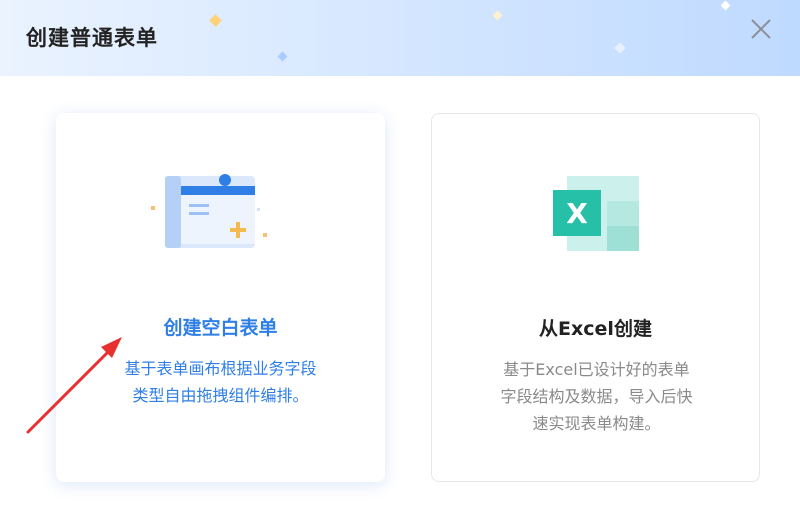 This screenshot has width=800, height=517. I want to click on blank-form-icon, so click(220, 212).